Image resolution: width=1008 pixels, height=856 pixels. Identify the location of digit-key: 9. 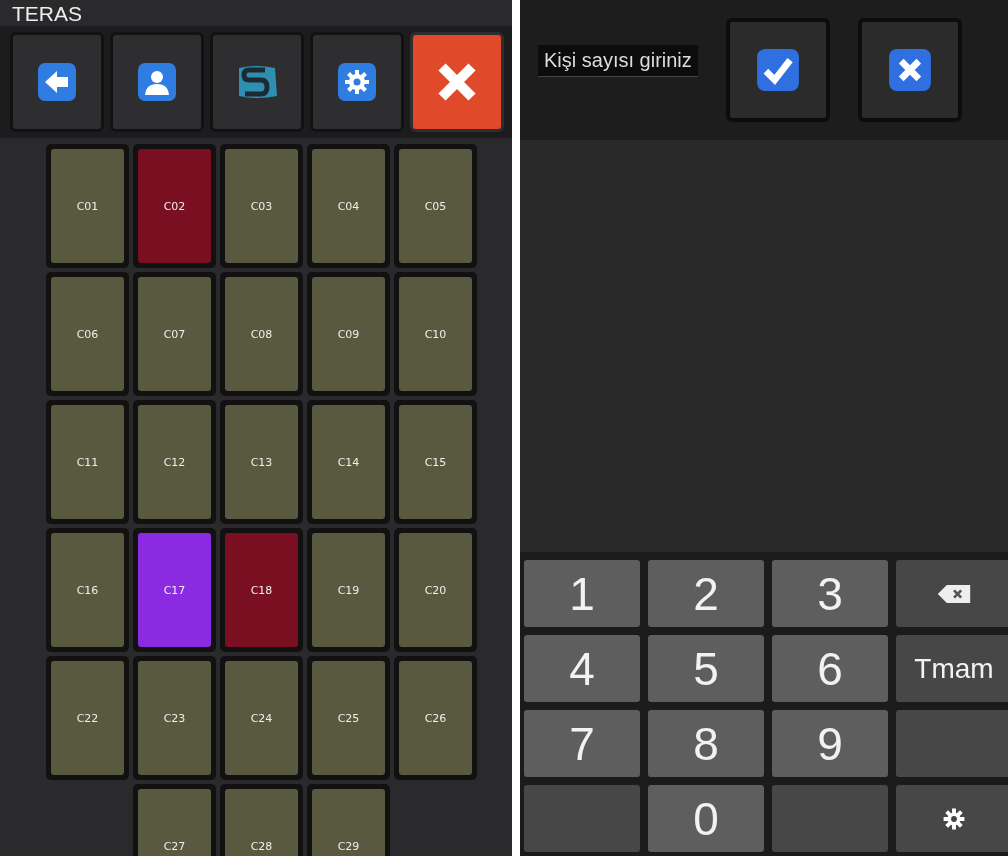
(830, 743).